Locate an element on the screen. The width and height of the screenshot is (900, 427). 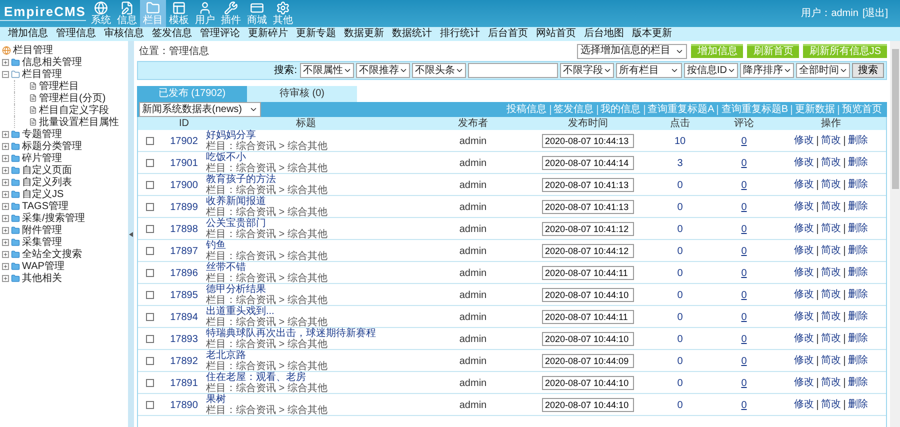
id-link: 17901 is located at coordinates (184, 163).